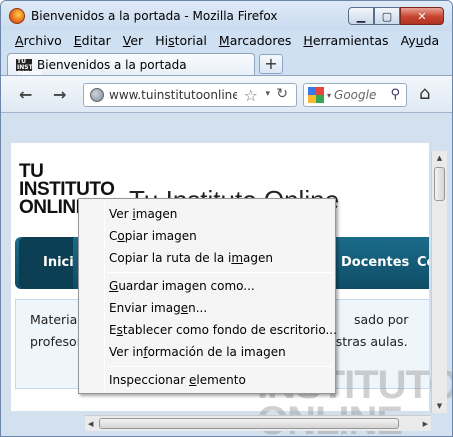 This screenshot has height=437, width=453. Describe the element at coordinates (395, 94) in the screenshot. I see `search-icon: ⚲` at that location.